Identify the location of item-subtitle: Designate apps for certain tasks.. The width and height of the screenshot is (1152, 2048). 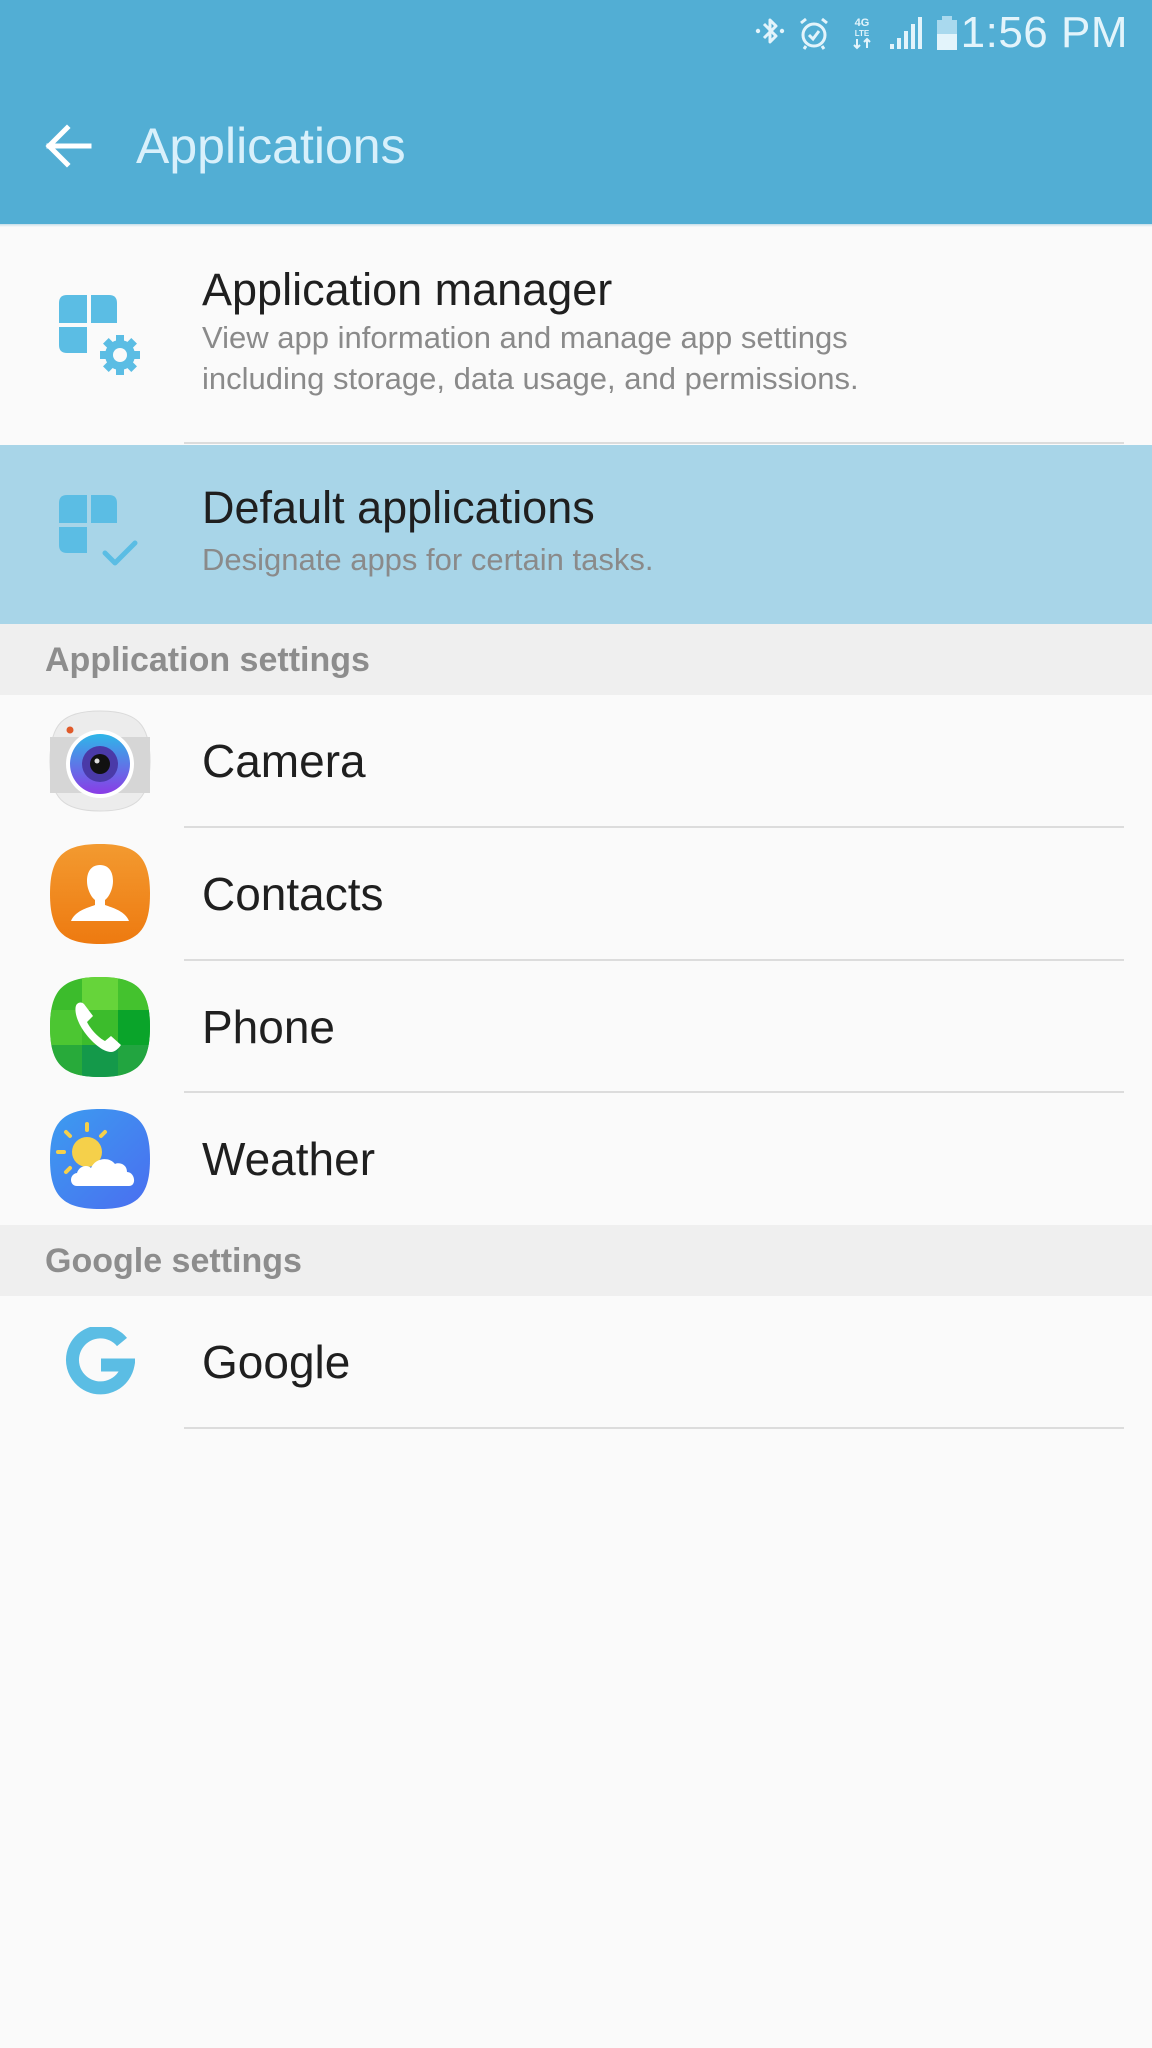
(428, 559).